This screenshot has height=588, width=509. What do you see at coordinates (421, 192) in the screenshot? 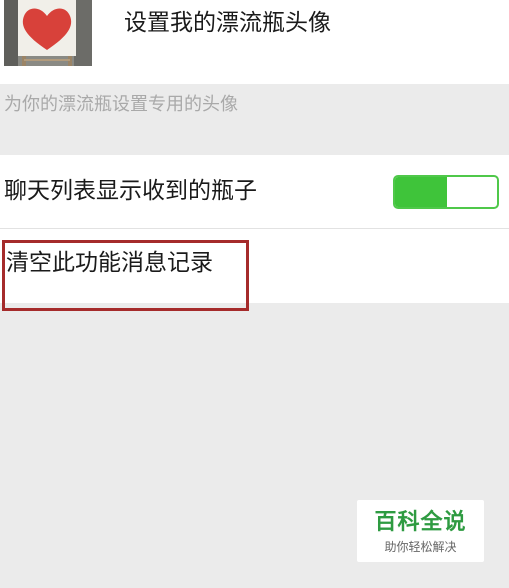
I see `toggle-on-indicator` at bounding box center [421, 192].